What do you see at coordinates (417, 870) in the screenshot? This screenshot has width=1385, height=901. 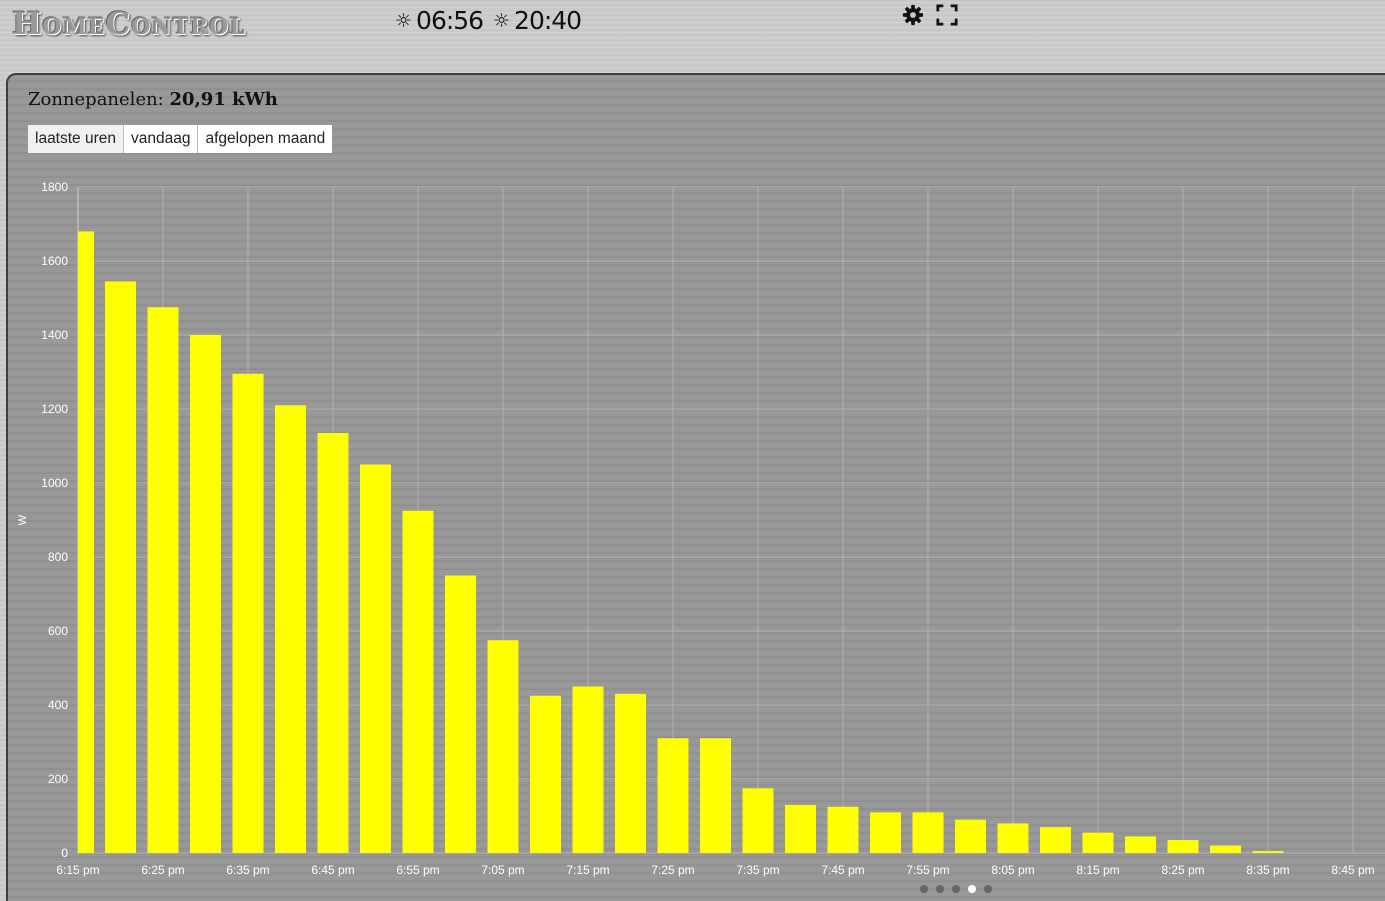 I see `x-tick-label: 6:55 pm` at bounding box center [417, 870].